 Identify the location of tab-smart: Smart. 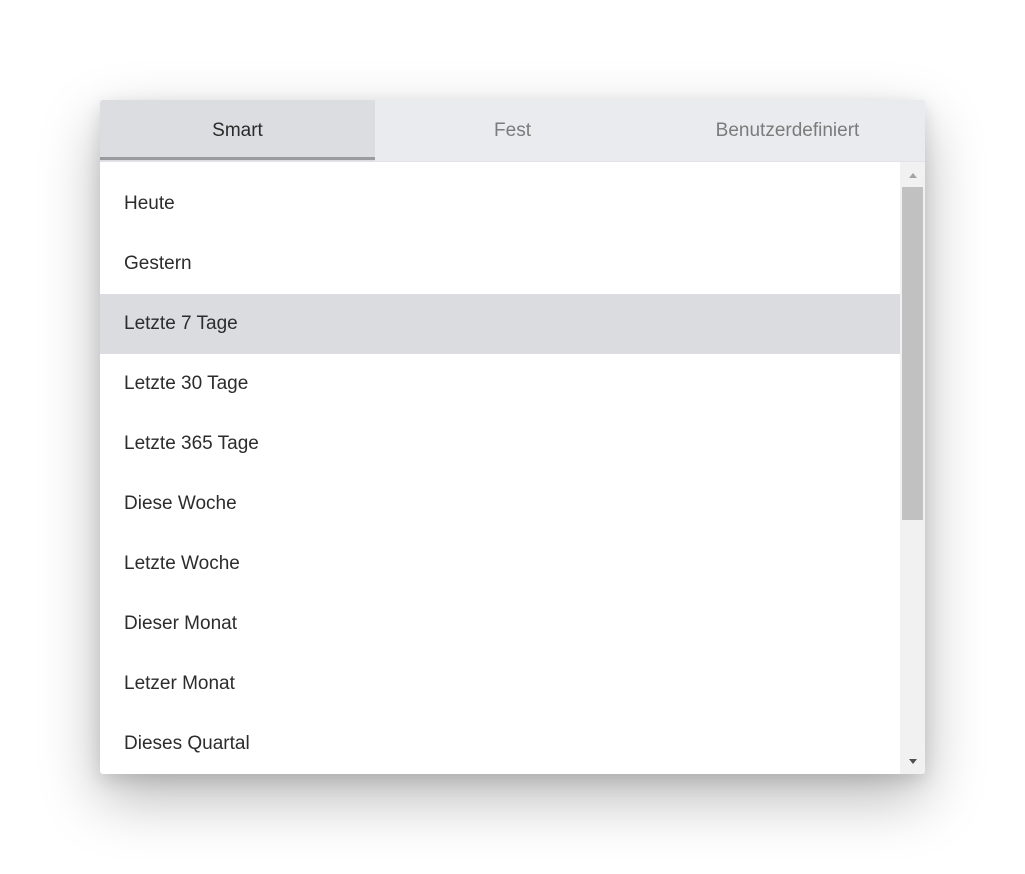
(237, 130).